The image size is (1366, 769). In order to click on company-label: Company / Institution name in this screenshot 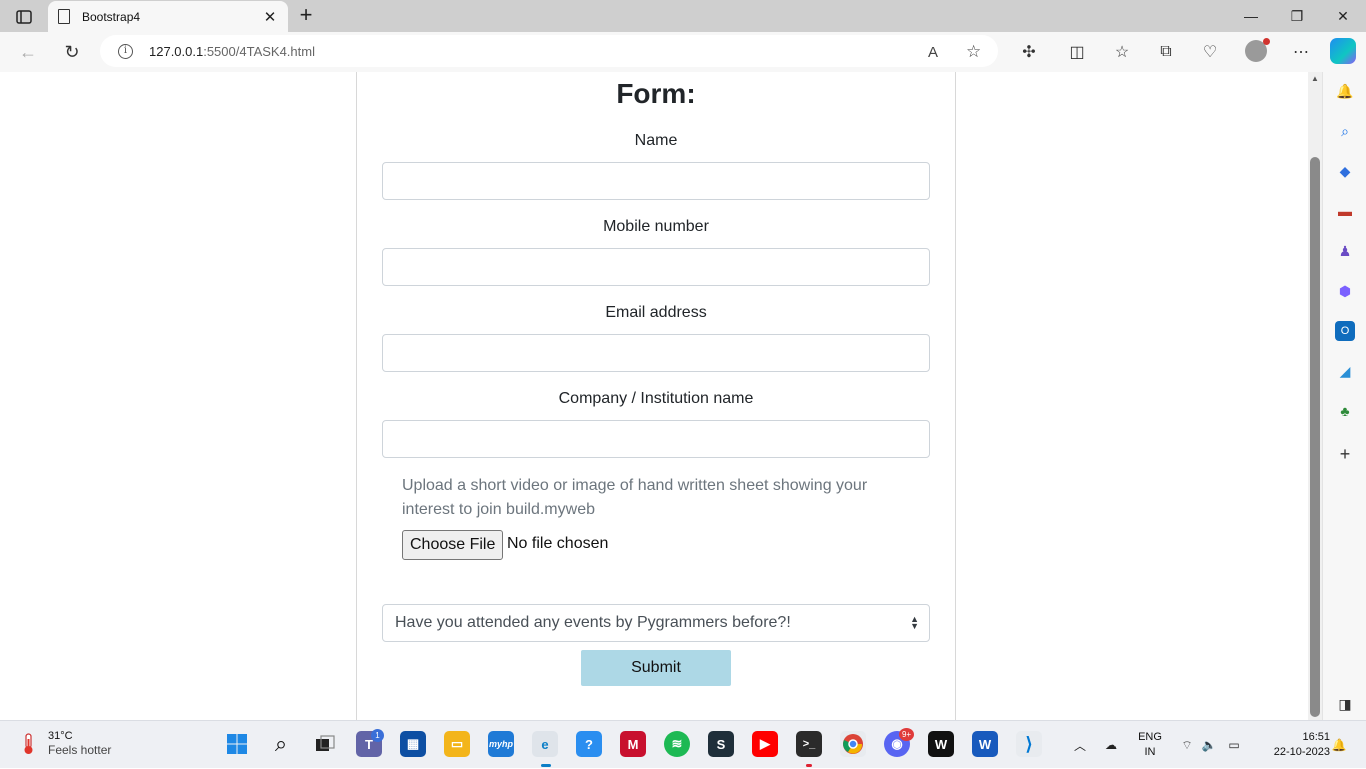, I will do `click(656, 398)`.